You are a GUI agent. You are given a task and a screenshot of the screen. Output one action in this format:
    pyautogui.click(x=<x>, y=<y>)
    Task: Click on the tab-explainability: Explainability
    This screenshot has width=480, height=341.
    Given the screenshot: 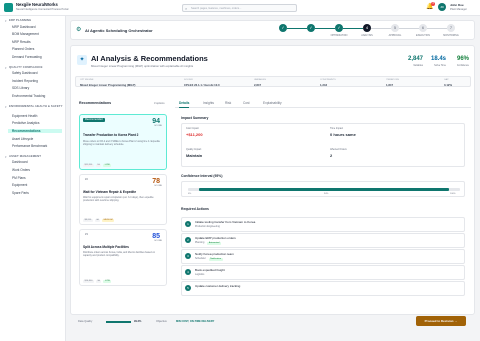 What is the action you would take?
    pyautogui.click(x=272, y=103)
    